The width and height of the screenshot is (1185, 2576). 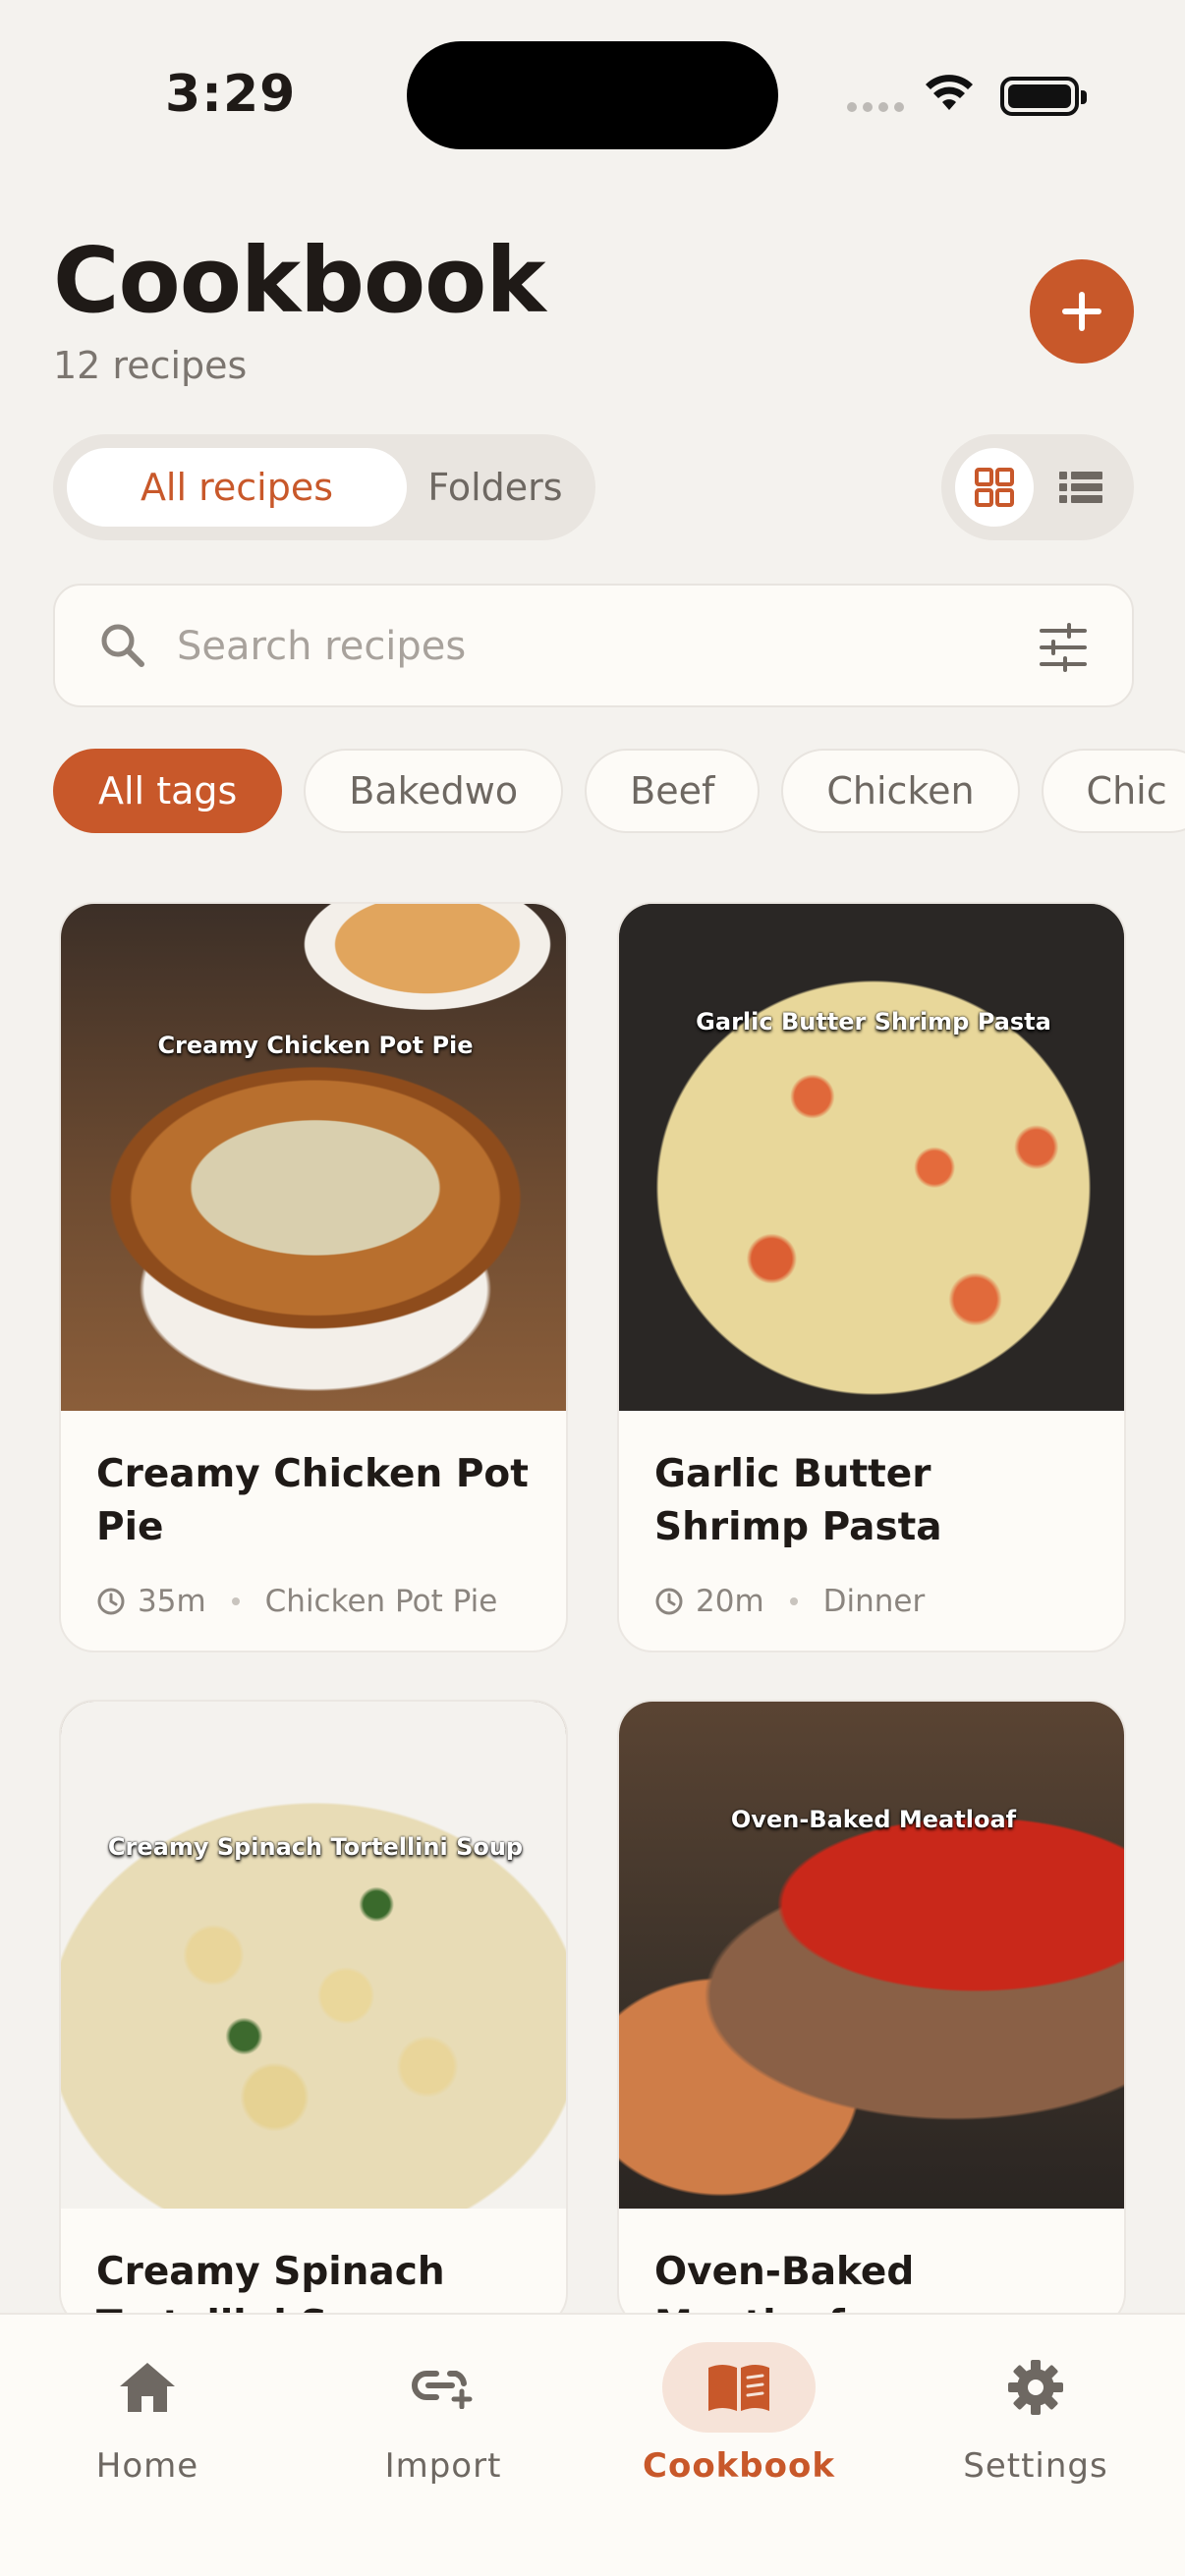 I want to click on nav-home: Home, so click(x=147, y=2416).